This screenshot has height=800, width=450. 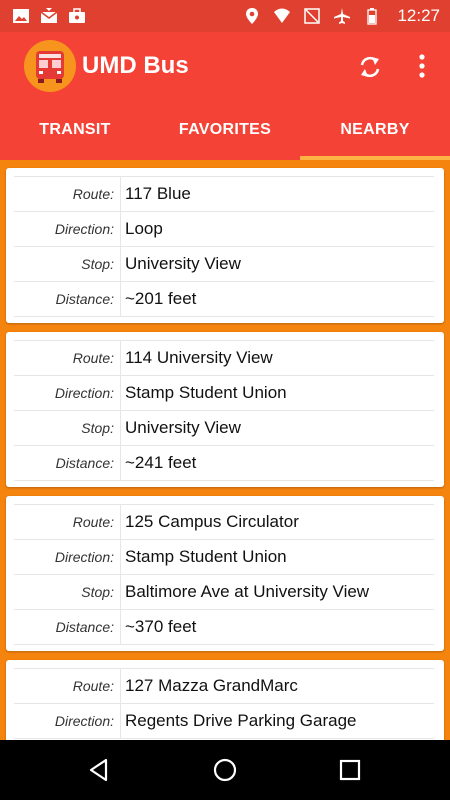 I want to click on system-nav-bar, so click(x=225, y=770).